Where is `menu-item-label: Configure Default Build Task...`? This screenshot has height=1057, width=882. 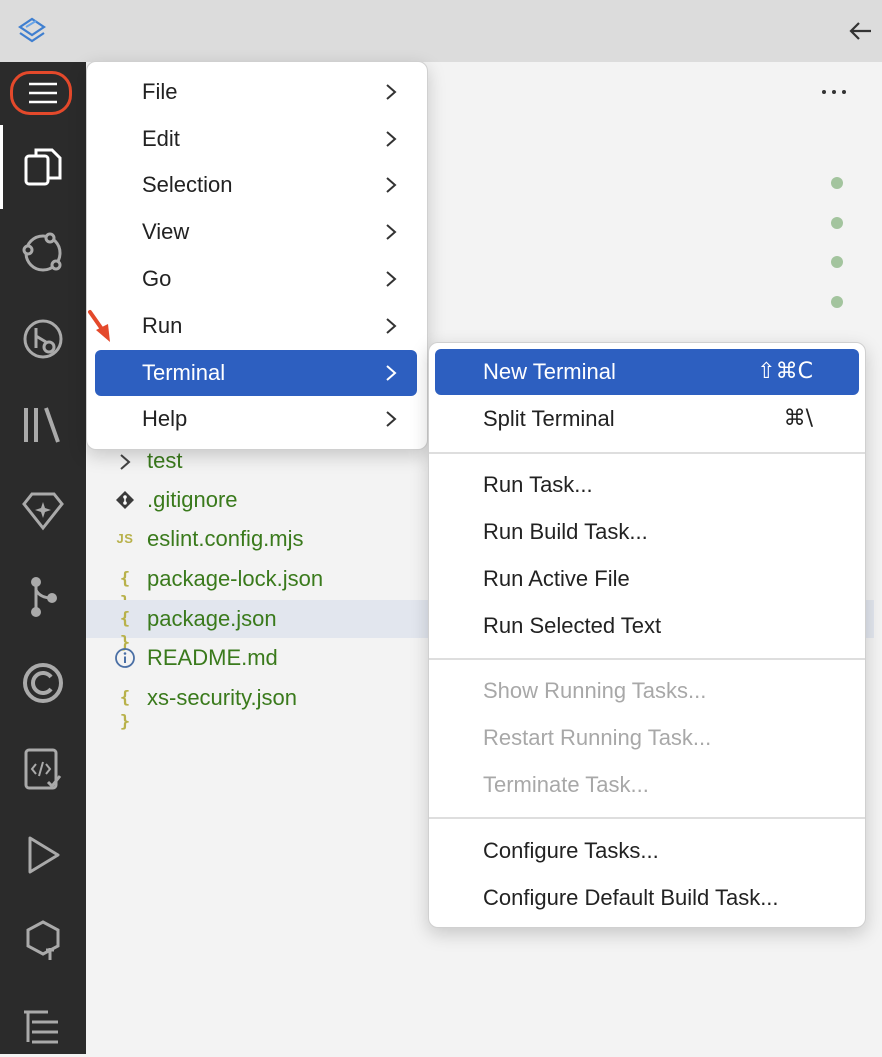 menu-item-label: Configure Default Build Task... is located at coordinates (631, 897).